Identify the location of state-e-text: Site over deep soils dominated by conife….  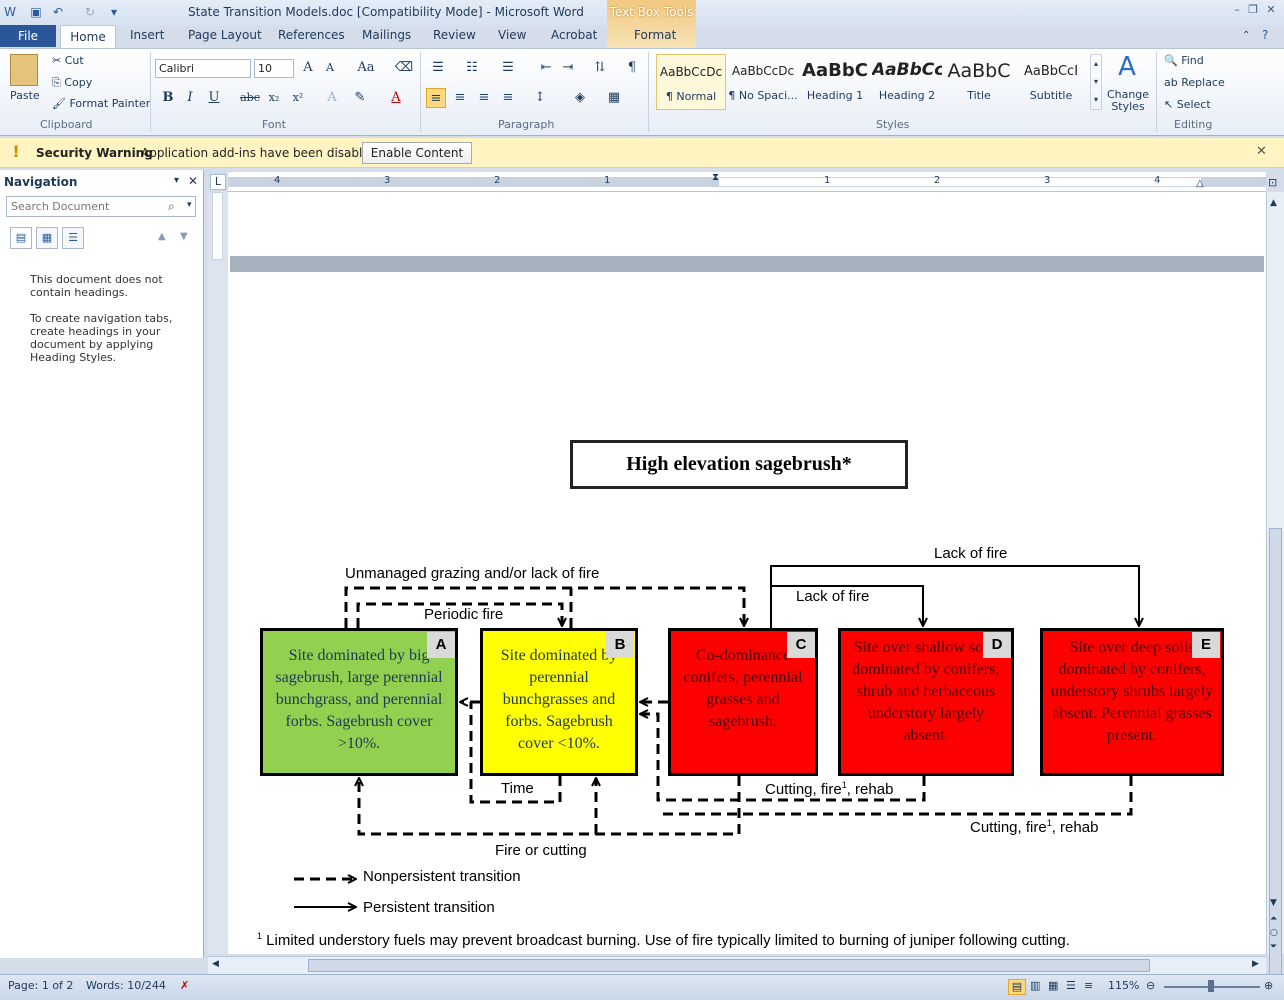
(1132, 691).